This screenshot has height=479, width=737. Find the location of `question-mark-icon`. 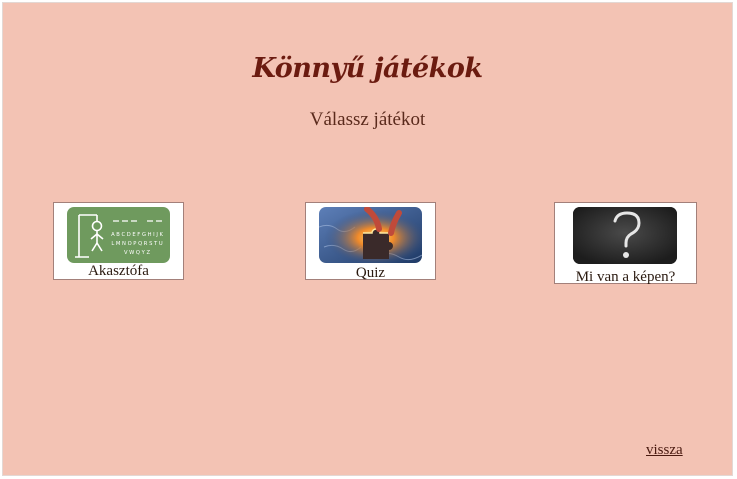

question-mark-icon is located at coordinates (625, 235).